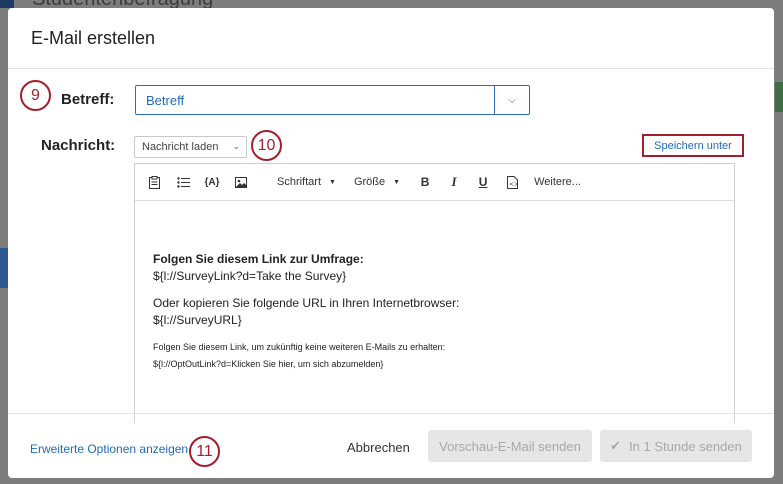 The image size is (783, 484). What do you see at coordinates (241, 182) in the screenshot?
I see `image-icon` at bounding box center [241, 182].